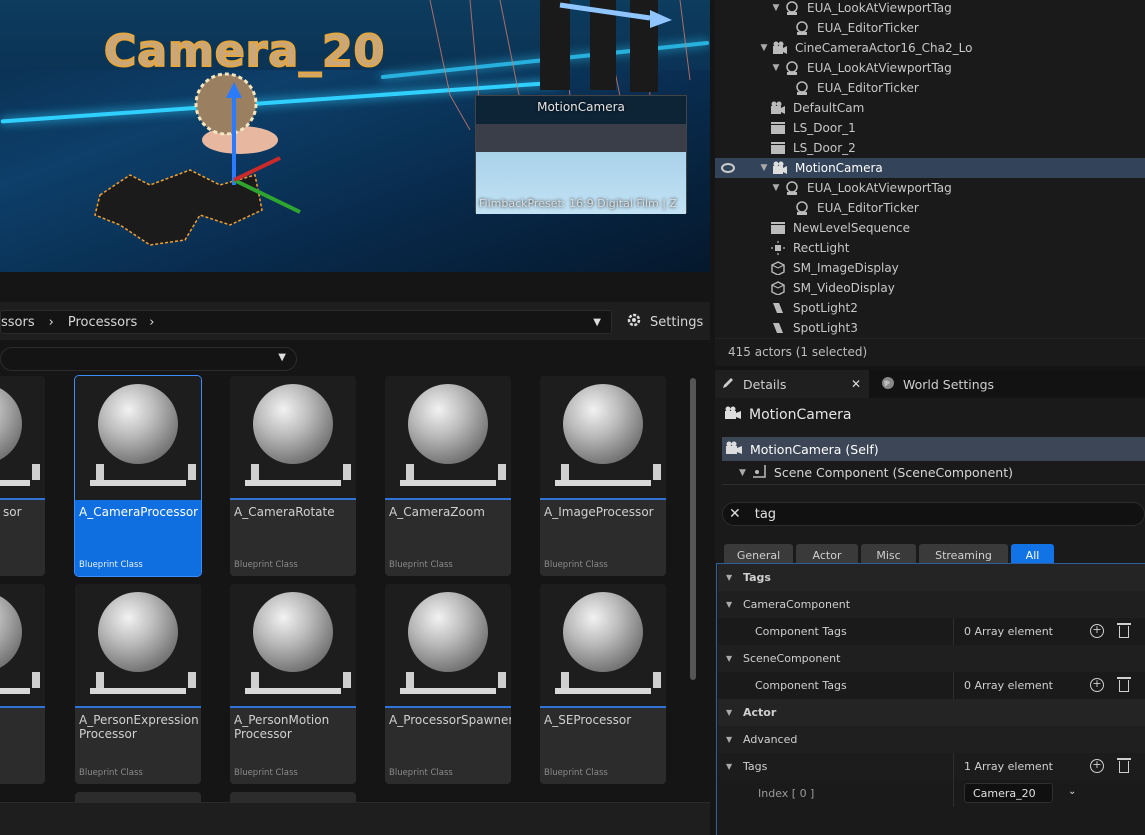  Describe the element at coordinates (931, 739) in the screenshot. I see `subcategory-advanced: ▼ Advanced` at that location.